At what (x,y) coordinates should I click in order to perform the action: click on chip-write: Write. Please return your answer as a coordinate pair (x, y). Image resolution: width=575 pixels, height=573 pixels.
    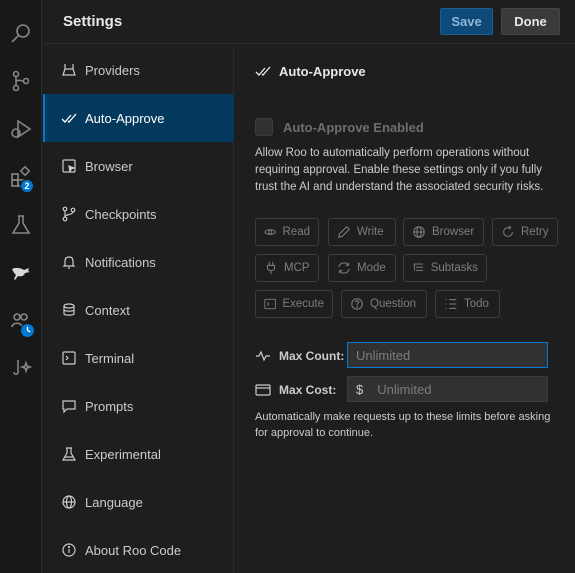
    Looking at the image, I should click on (362, 232).